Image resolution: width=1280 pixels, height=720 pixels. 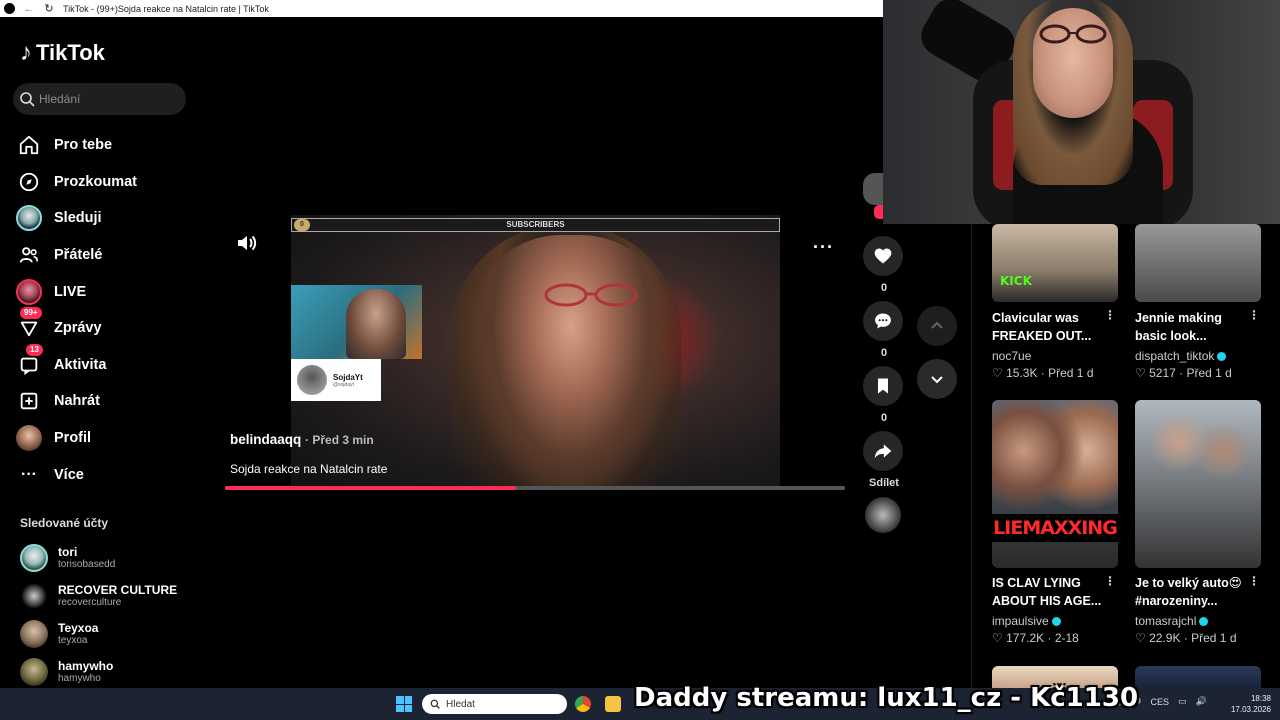 What do you see at coordinates (108, 363) in the screenshot?
I see `nav-item-activity: 13 Aktivita` at bounding box center [108, 363].